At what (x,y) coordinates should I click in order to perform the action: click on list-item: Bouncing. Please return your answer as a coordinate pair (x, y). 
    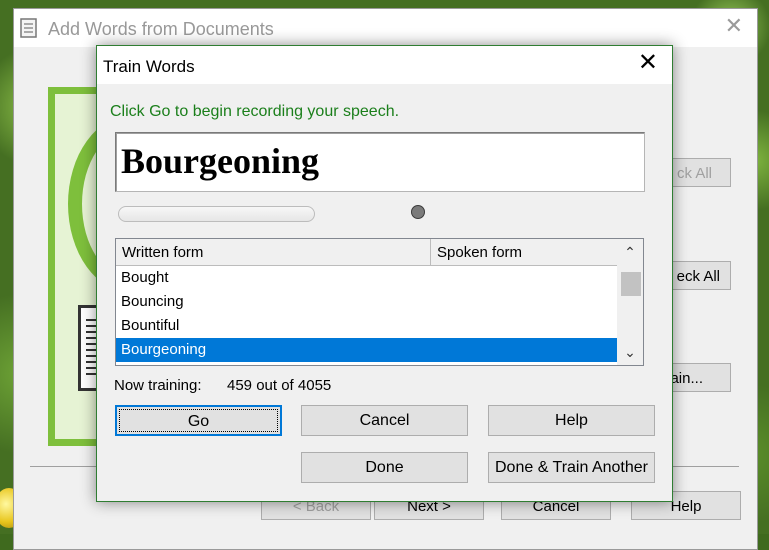
    Looking at the image, I should click on (367, 302).